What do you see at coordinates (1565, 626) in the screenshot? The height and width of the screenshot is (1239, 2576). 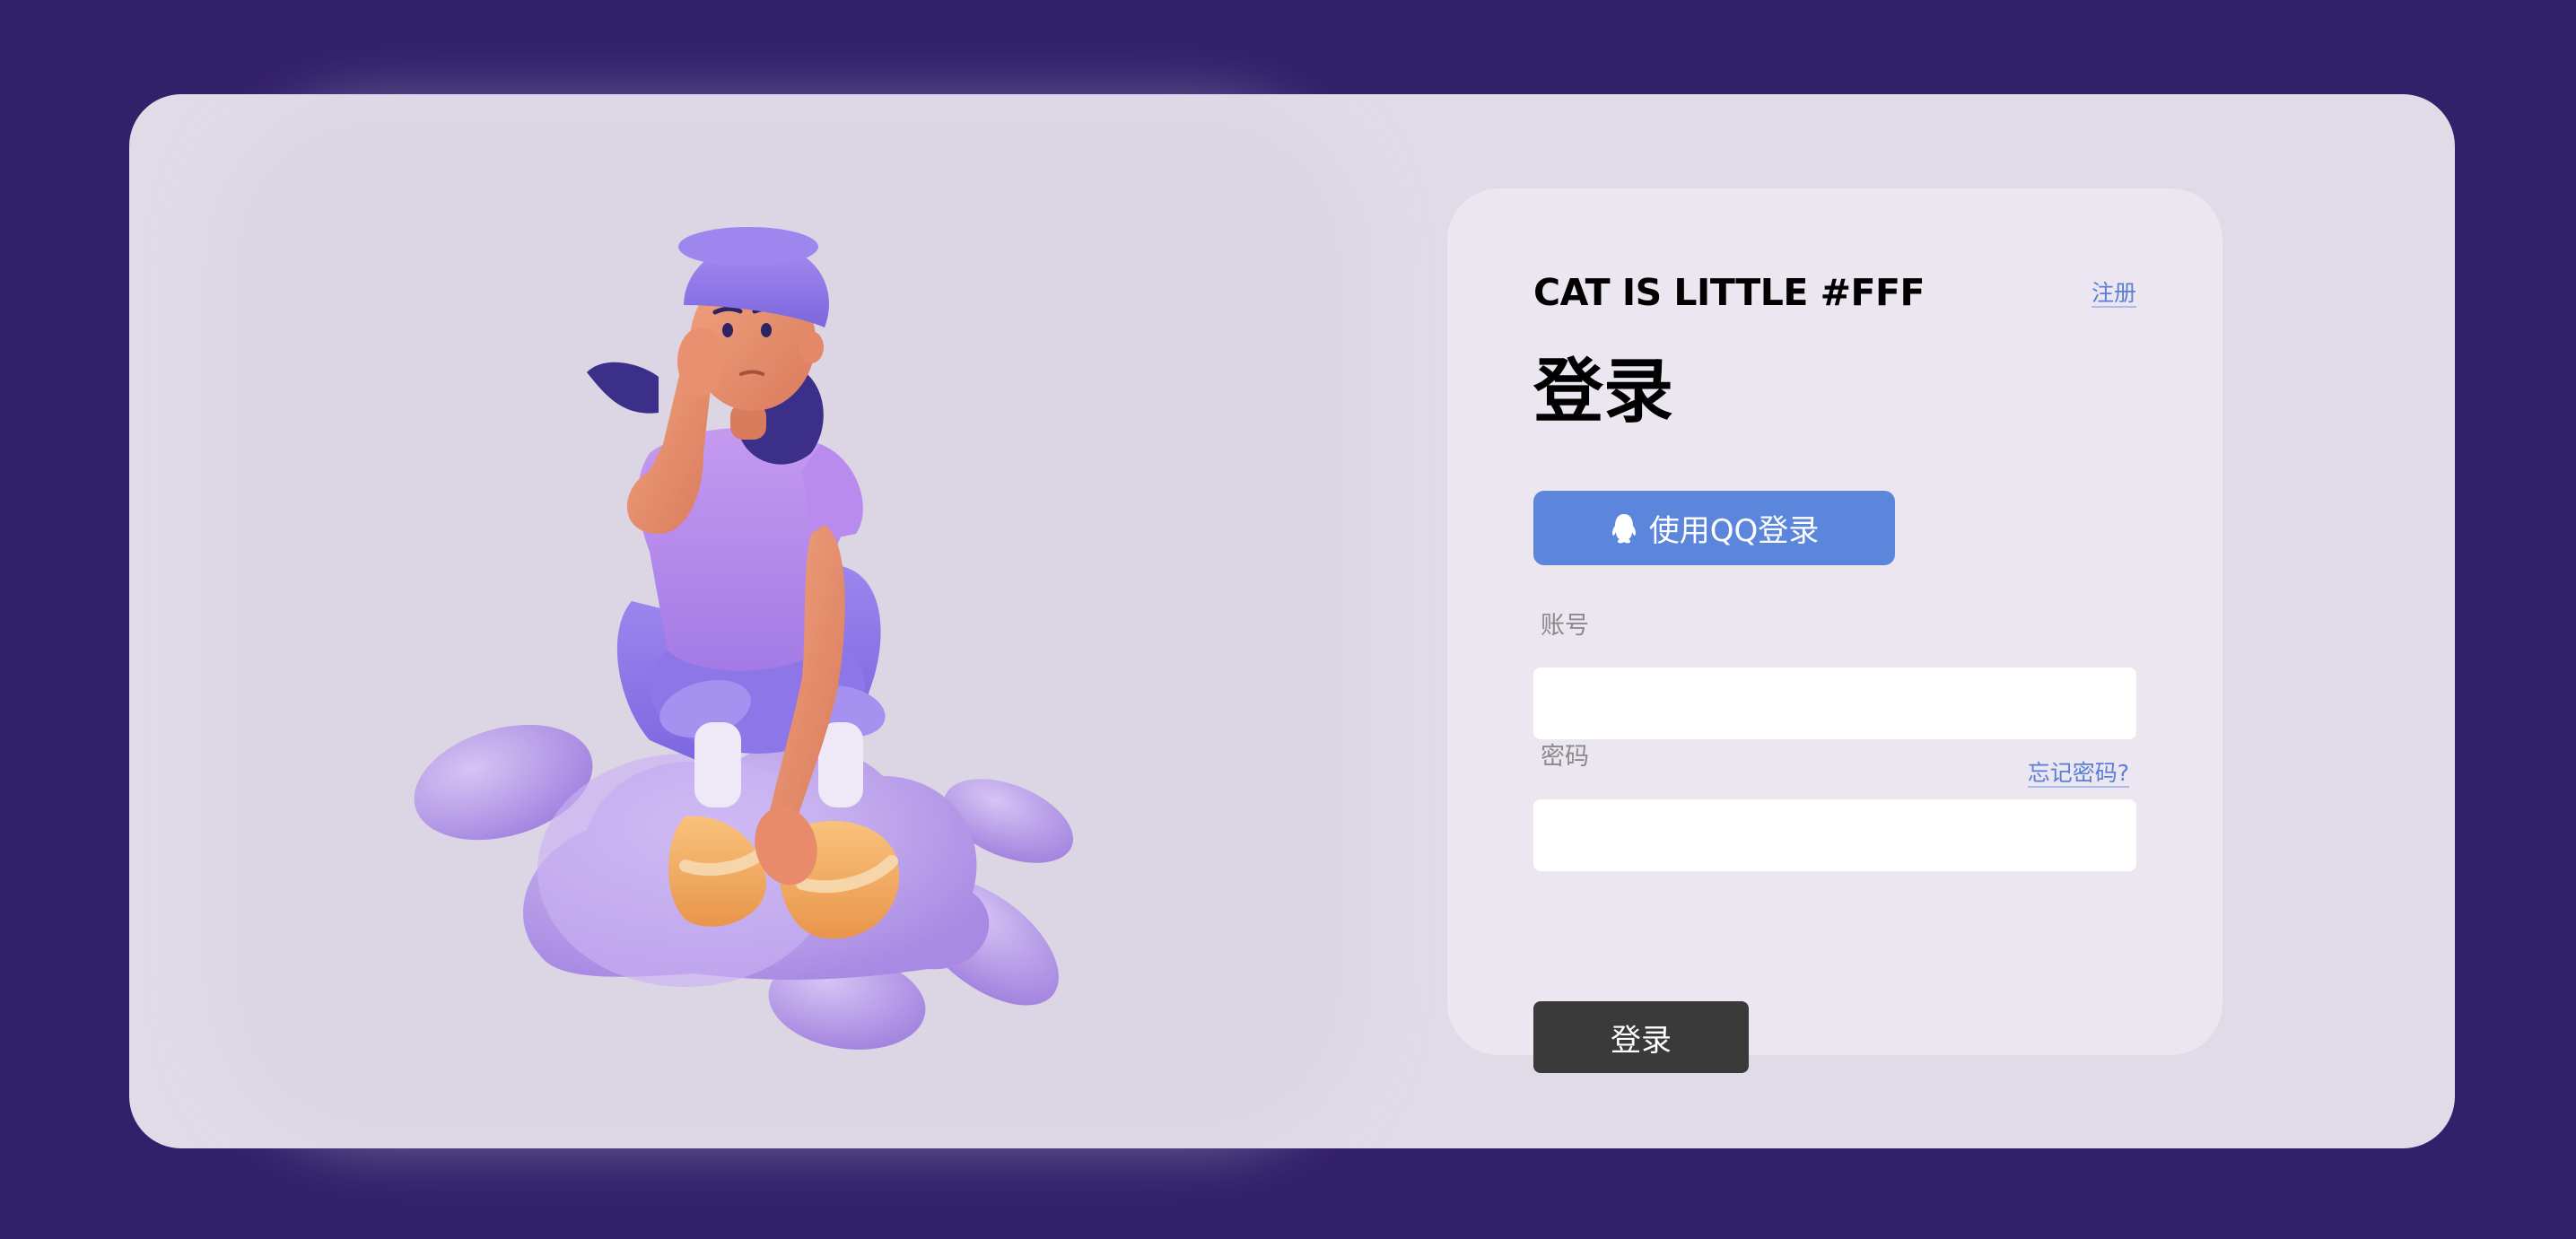 I see `account-label: 账号` at bounding box center [1565, 626].